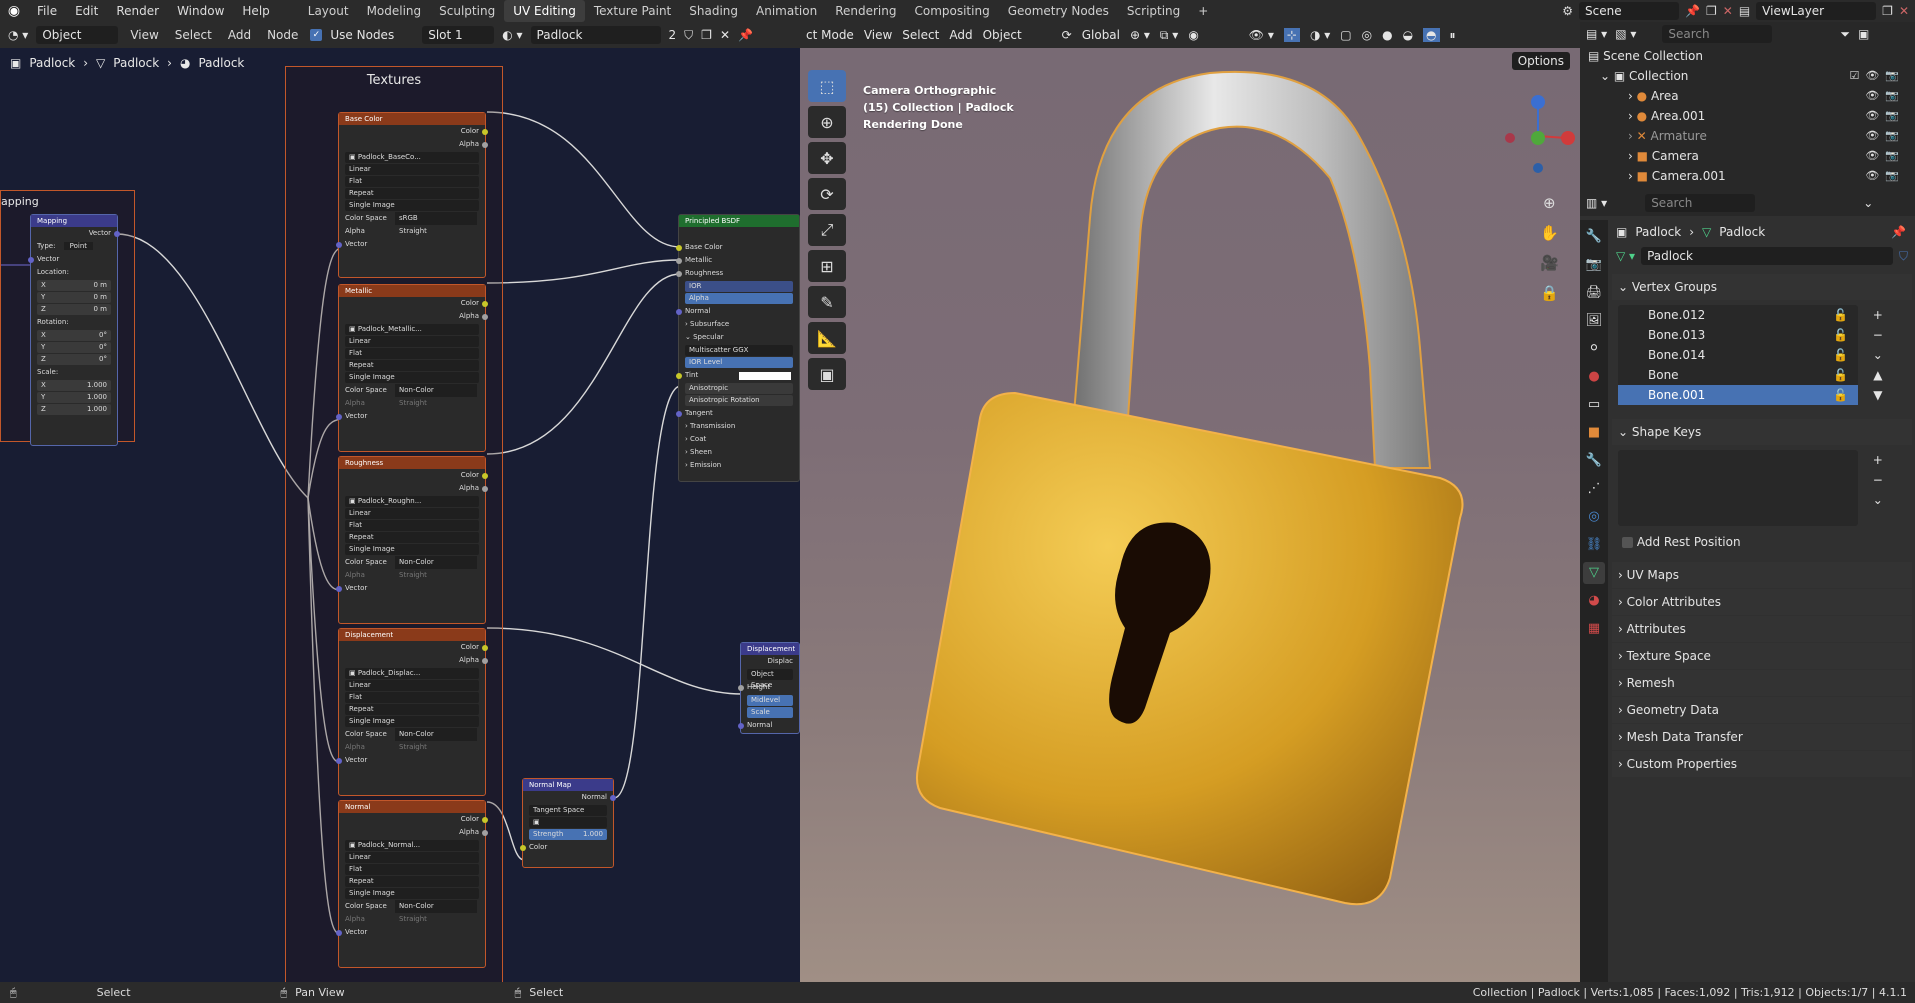 This screenshot has width=1915, height=1003. Describe the element at coordinates (827, 266) in the screenshot. I see `transform-icon: ⊞` at that location.